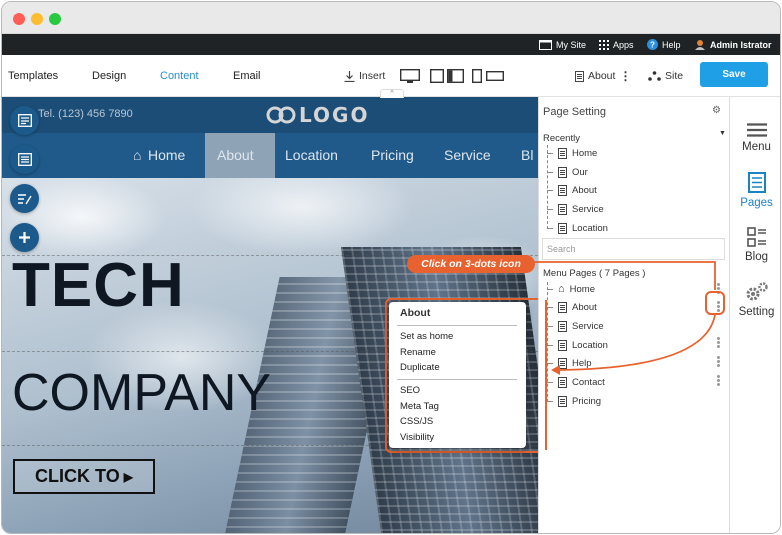 The width and height of the screenshot is (782, 535). Describe the element at coordinates (755, 245) in the screenshot. I see `sidebar-item-blog: Blog` at that location.